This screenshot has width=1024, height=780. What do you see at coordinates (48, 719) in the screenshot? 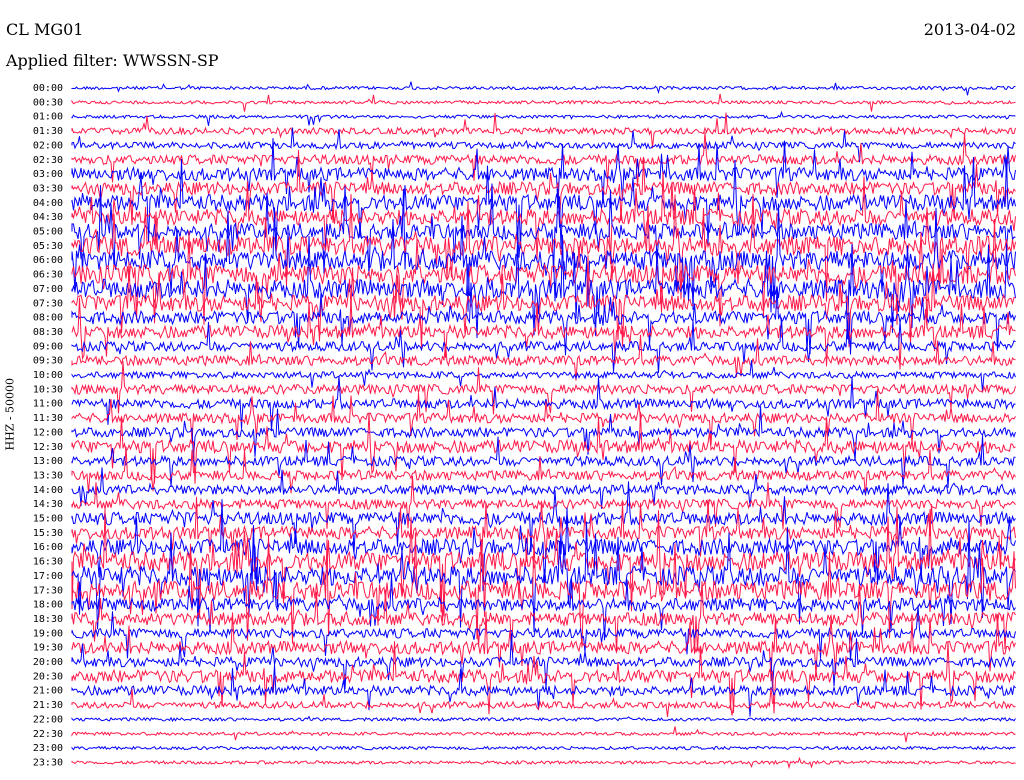
I see `row-time-label: 22:00` at bounding box center [48, 719].